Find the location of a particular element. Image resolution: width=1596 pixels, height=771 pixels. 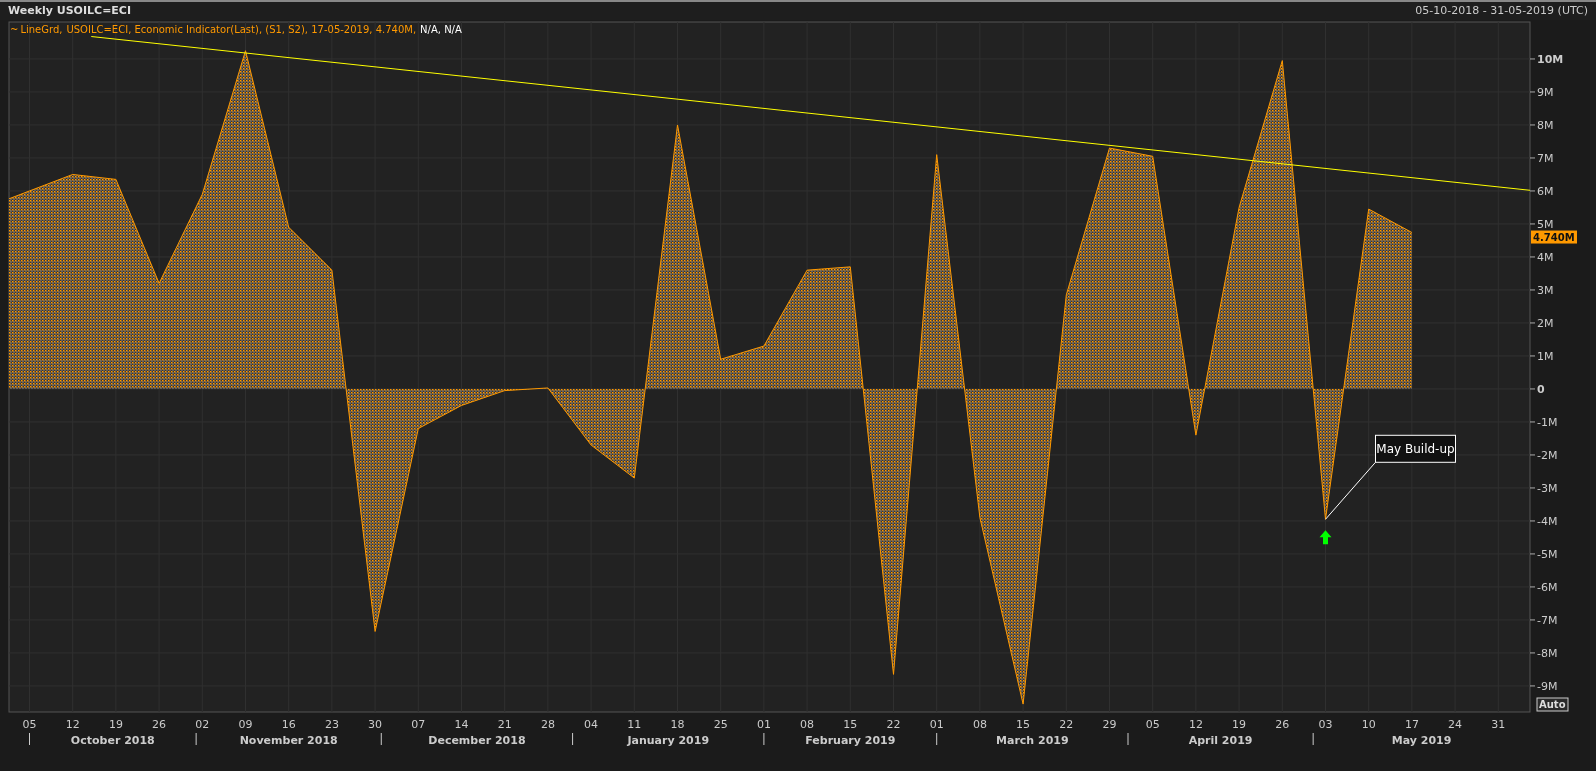

axis-label: 7M is located at coordinates (1545, 158).